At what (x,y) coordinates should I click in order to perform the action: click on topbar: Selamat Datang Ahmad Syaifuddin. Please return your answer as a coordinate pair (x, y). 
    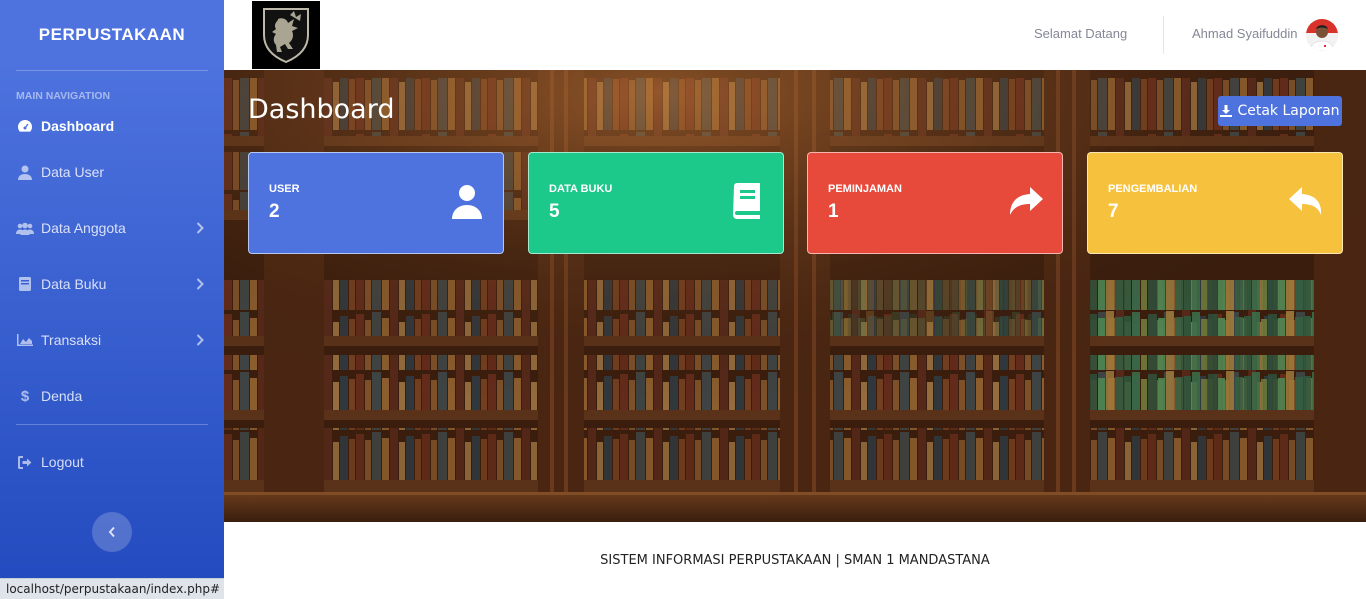
    Looking at the image, I should click on (795, 35).